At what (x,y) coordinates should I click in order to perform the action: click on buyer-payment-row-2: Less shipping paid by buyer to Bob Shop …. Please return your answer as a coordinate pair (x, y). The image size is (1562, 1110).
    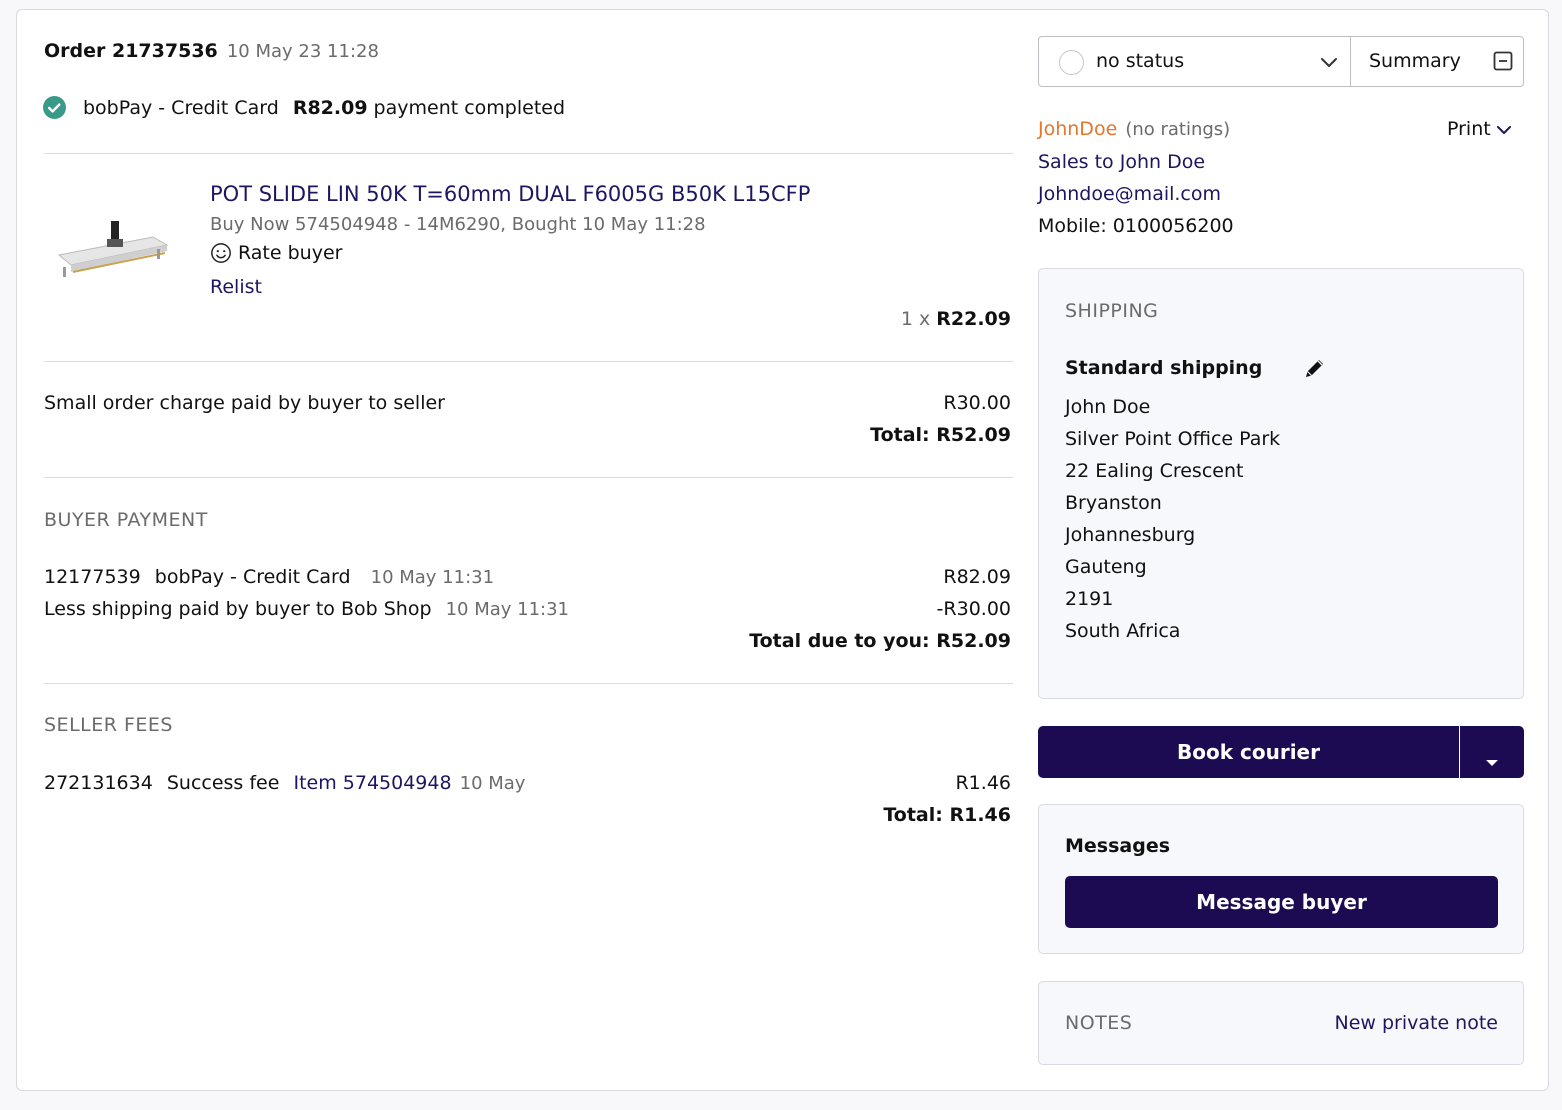
    Looking at the image, I should click on (306, 609).